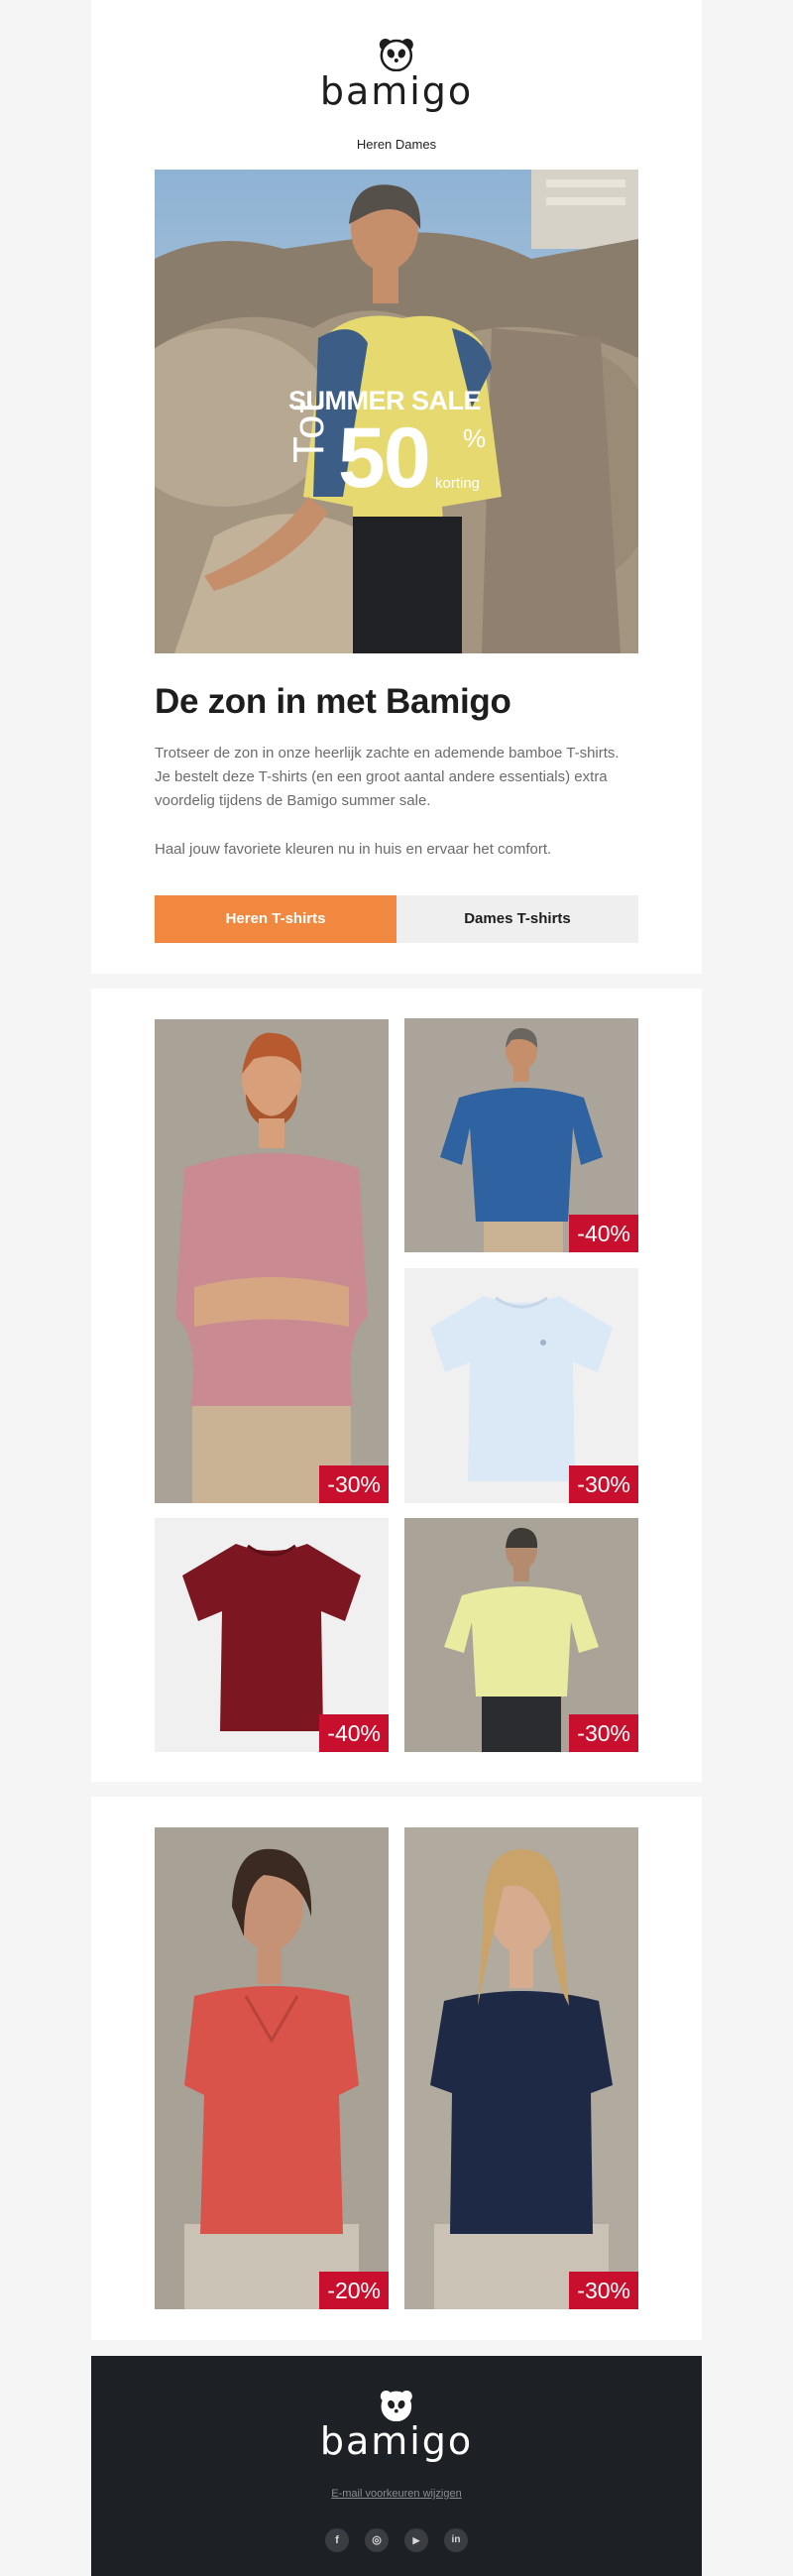 The image size is (793, 2576). What do you see at coordinates (377, 2540) in the screenshot?
I see `instagram-icon: ◎` at bounding box center [377, 2540].